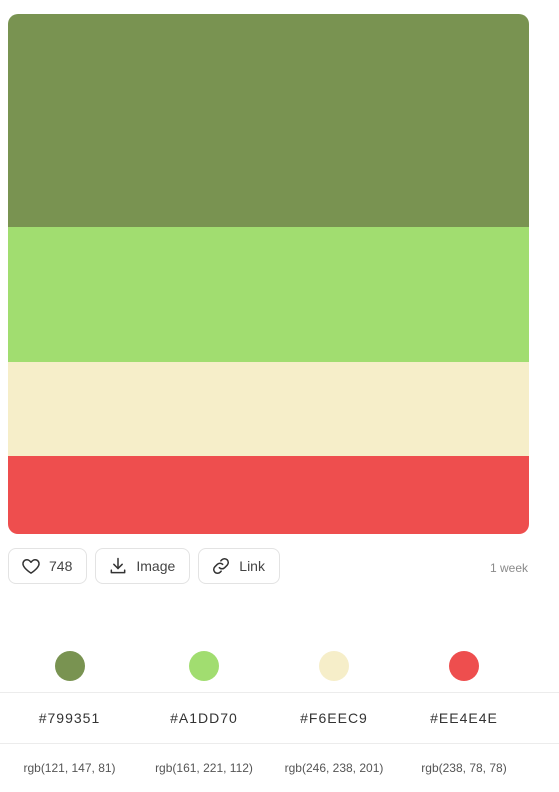 The width and height of the screenshot is (559, 792). I want to click on hex-code: #799351, so click(70, 718).